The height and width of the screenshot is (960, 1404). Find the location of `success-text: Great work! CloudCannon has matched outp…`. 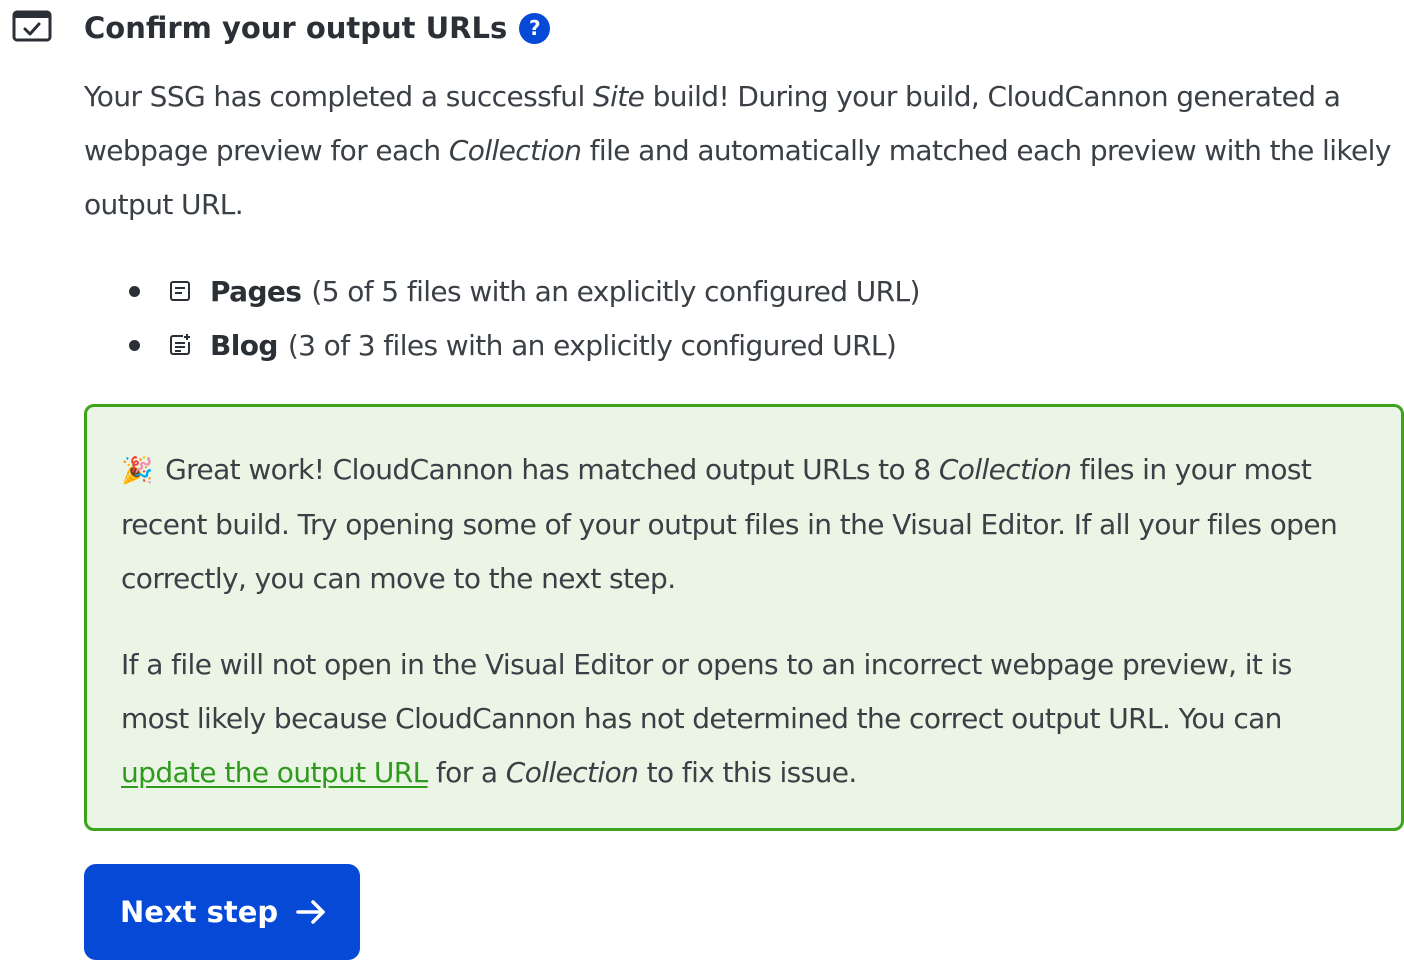

success-text: Great work! CloudCannon has matched outp… is located at coordinates (547, 469).